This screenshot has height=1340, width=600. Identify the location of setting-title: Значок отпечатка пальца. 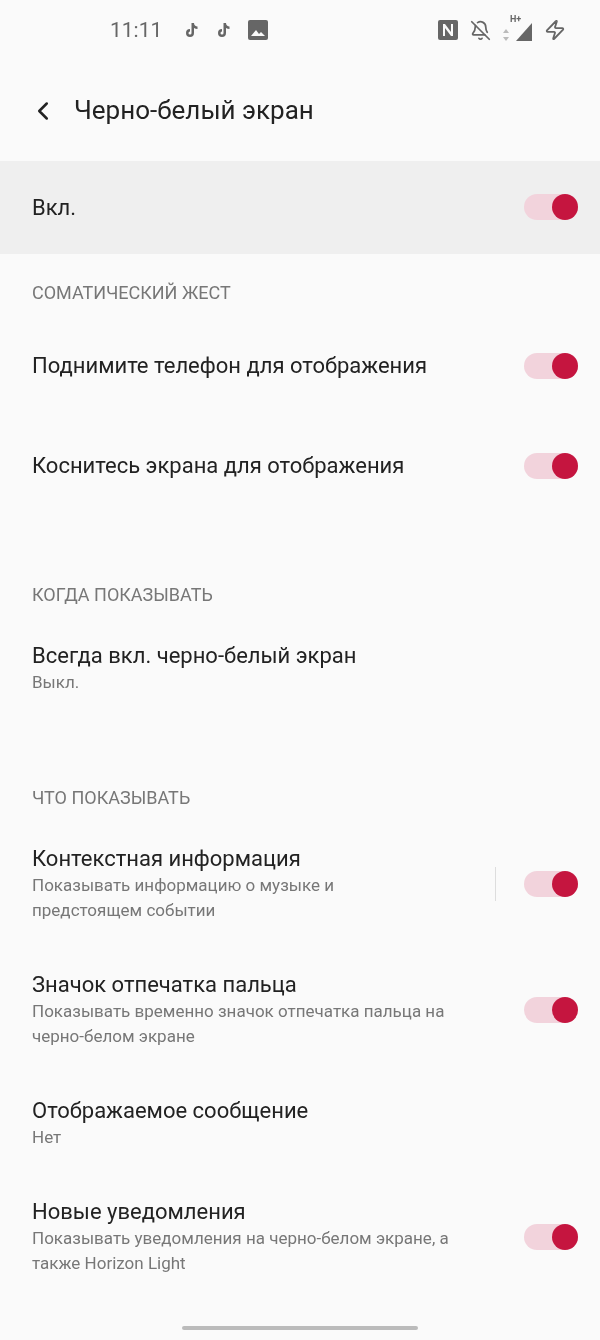
(165, 985).